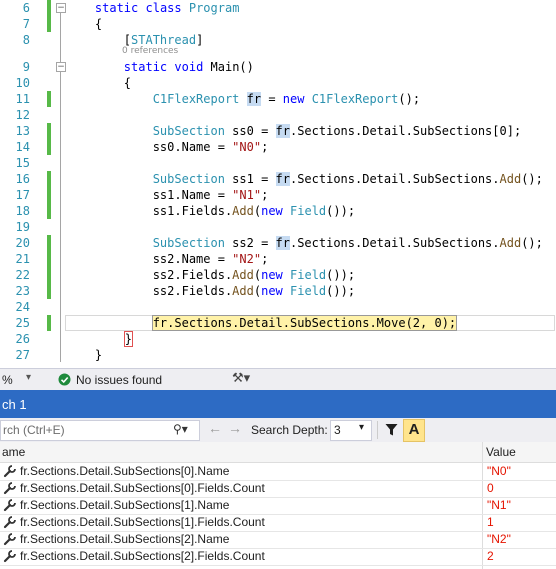 The image size is (556, 569). Describe the element at coordinates (499, 539) in the screenshot. I see `watch-row-value: "N2"` at that location.